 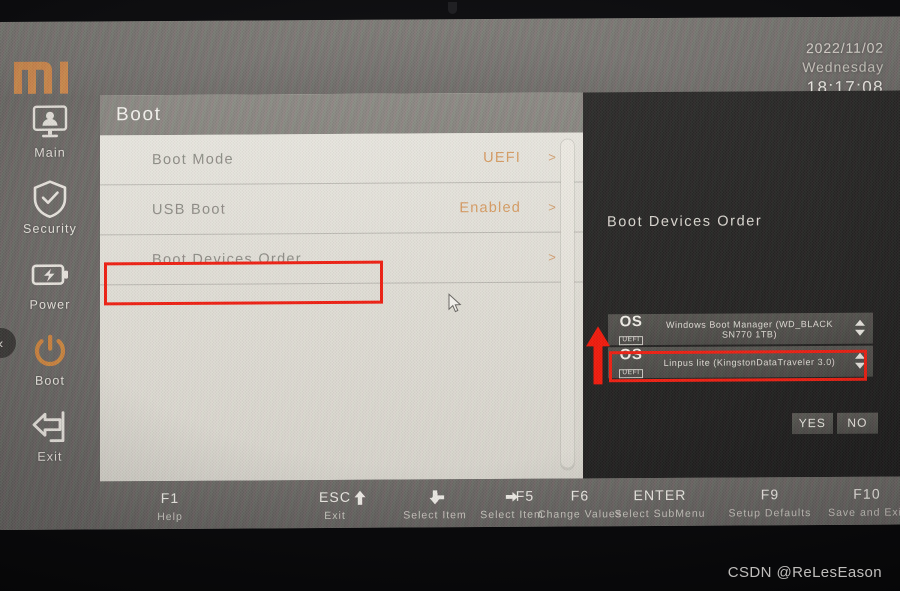 I want to click on sidebar-item-label: Security, so click(x=50, y=228).